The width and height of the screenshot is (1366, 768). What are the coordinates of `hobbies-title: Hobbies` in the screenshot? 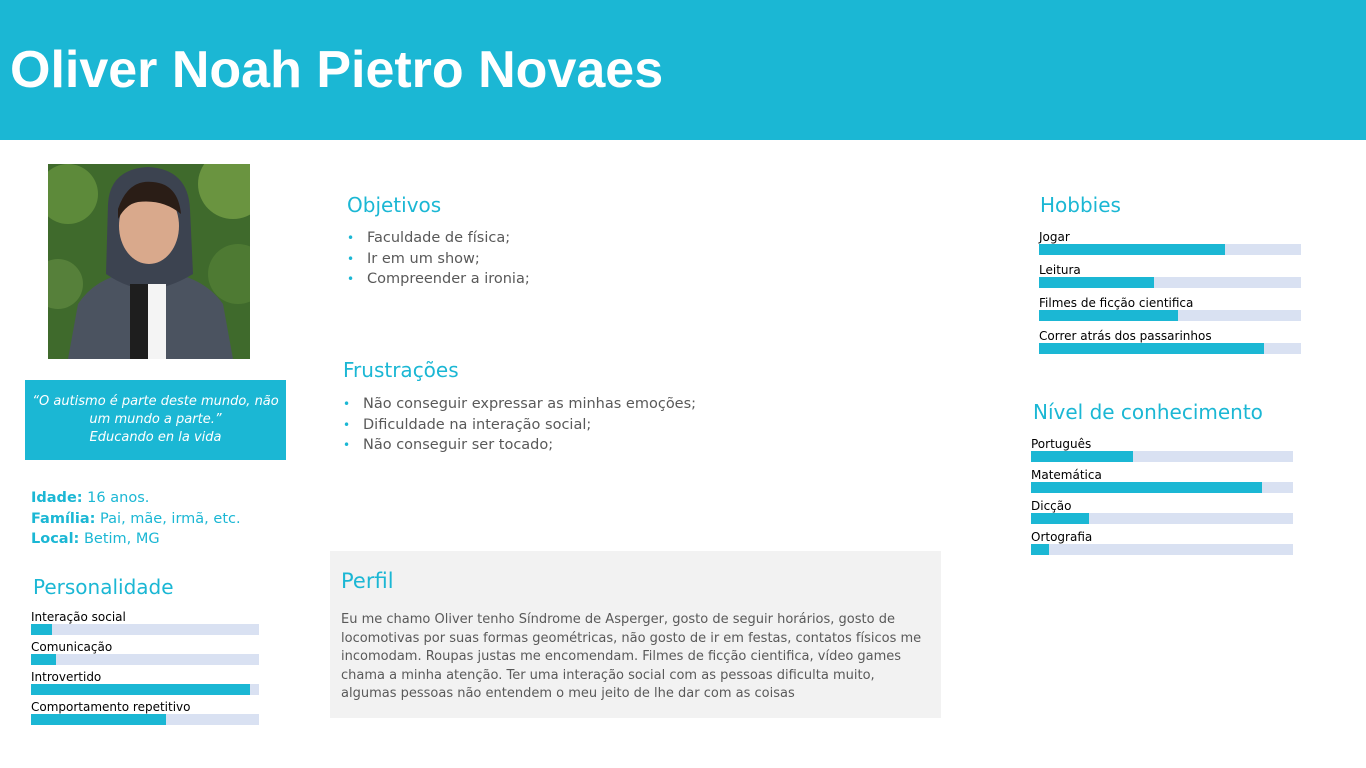 It's located at (1080, 205).